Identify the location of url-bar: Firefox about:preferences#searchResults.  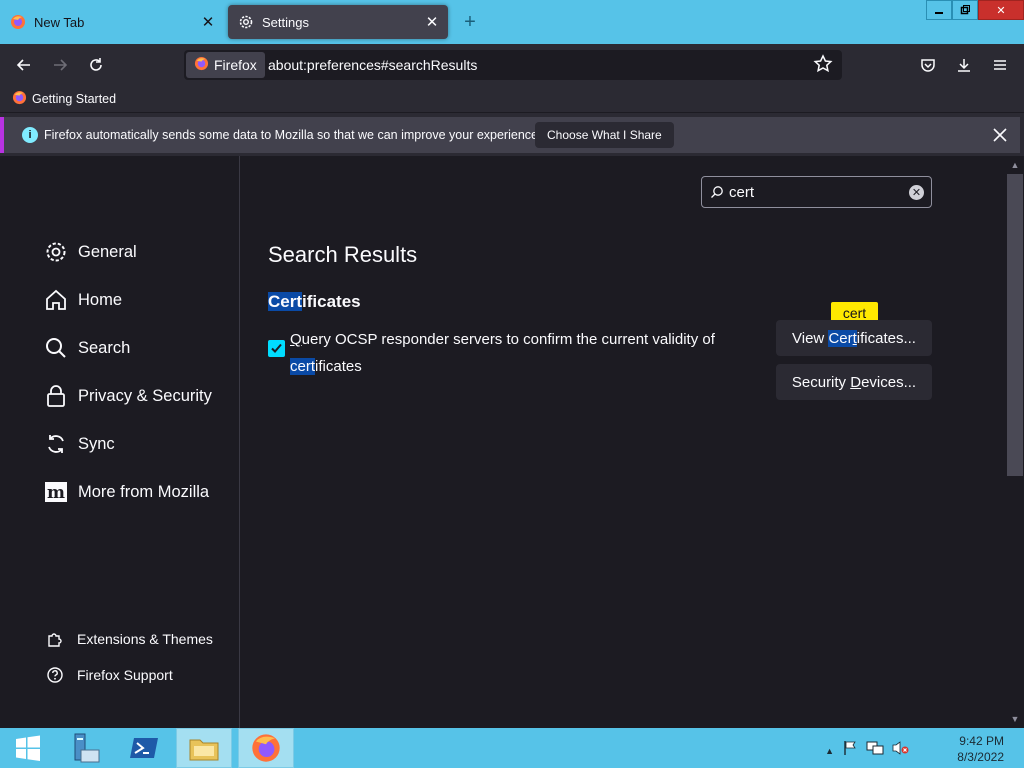
(513, 65).